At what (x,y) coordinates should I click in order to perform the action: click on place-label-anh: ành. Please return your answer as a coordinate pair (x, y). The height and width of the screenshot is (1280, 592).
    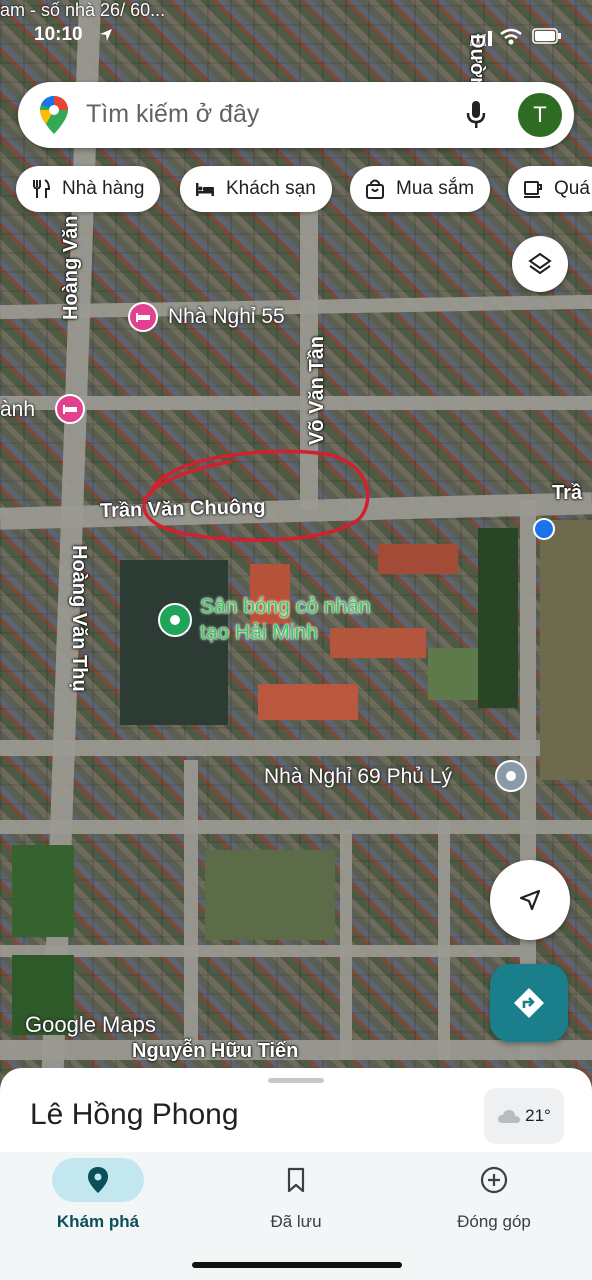
    Looking at the image, I should click on (17, 410).